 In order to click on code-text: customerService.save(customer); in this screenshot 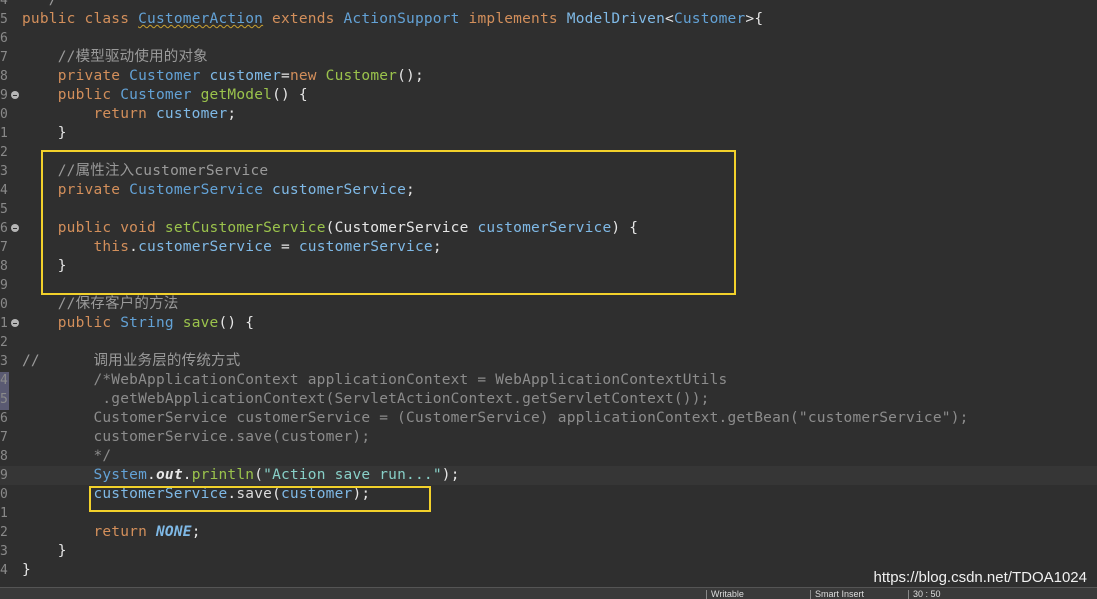, I will do `click(196, 437)`.